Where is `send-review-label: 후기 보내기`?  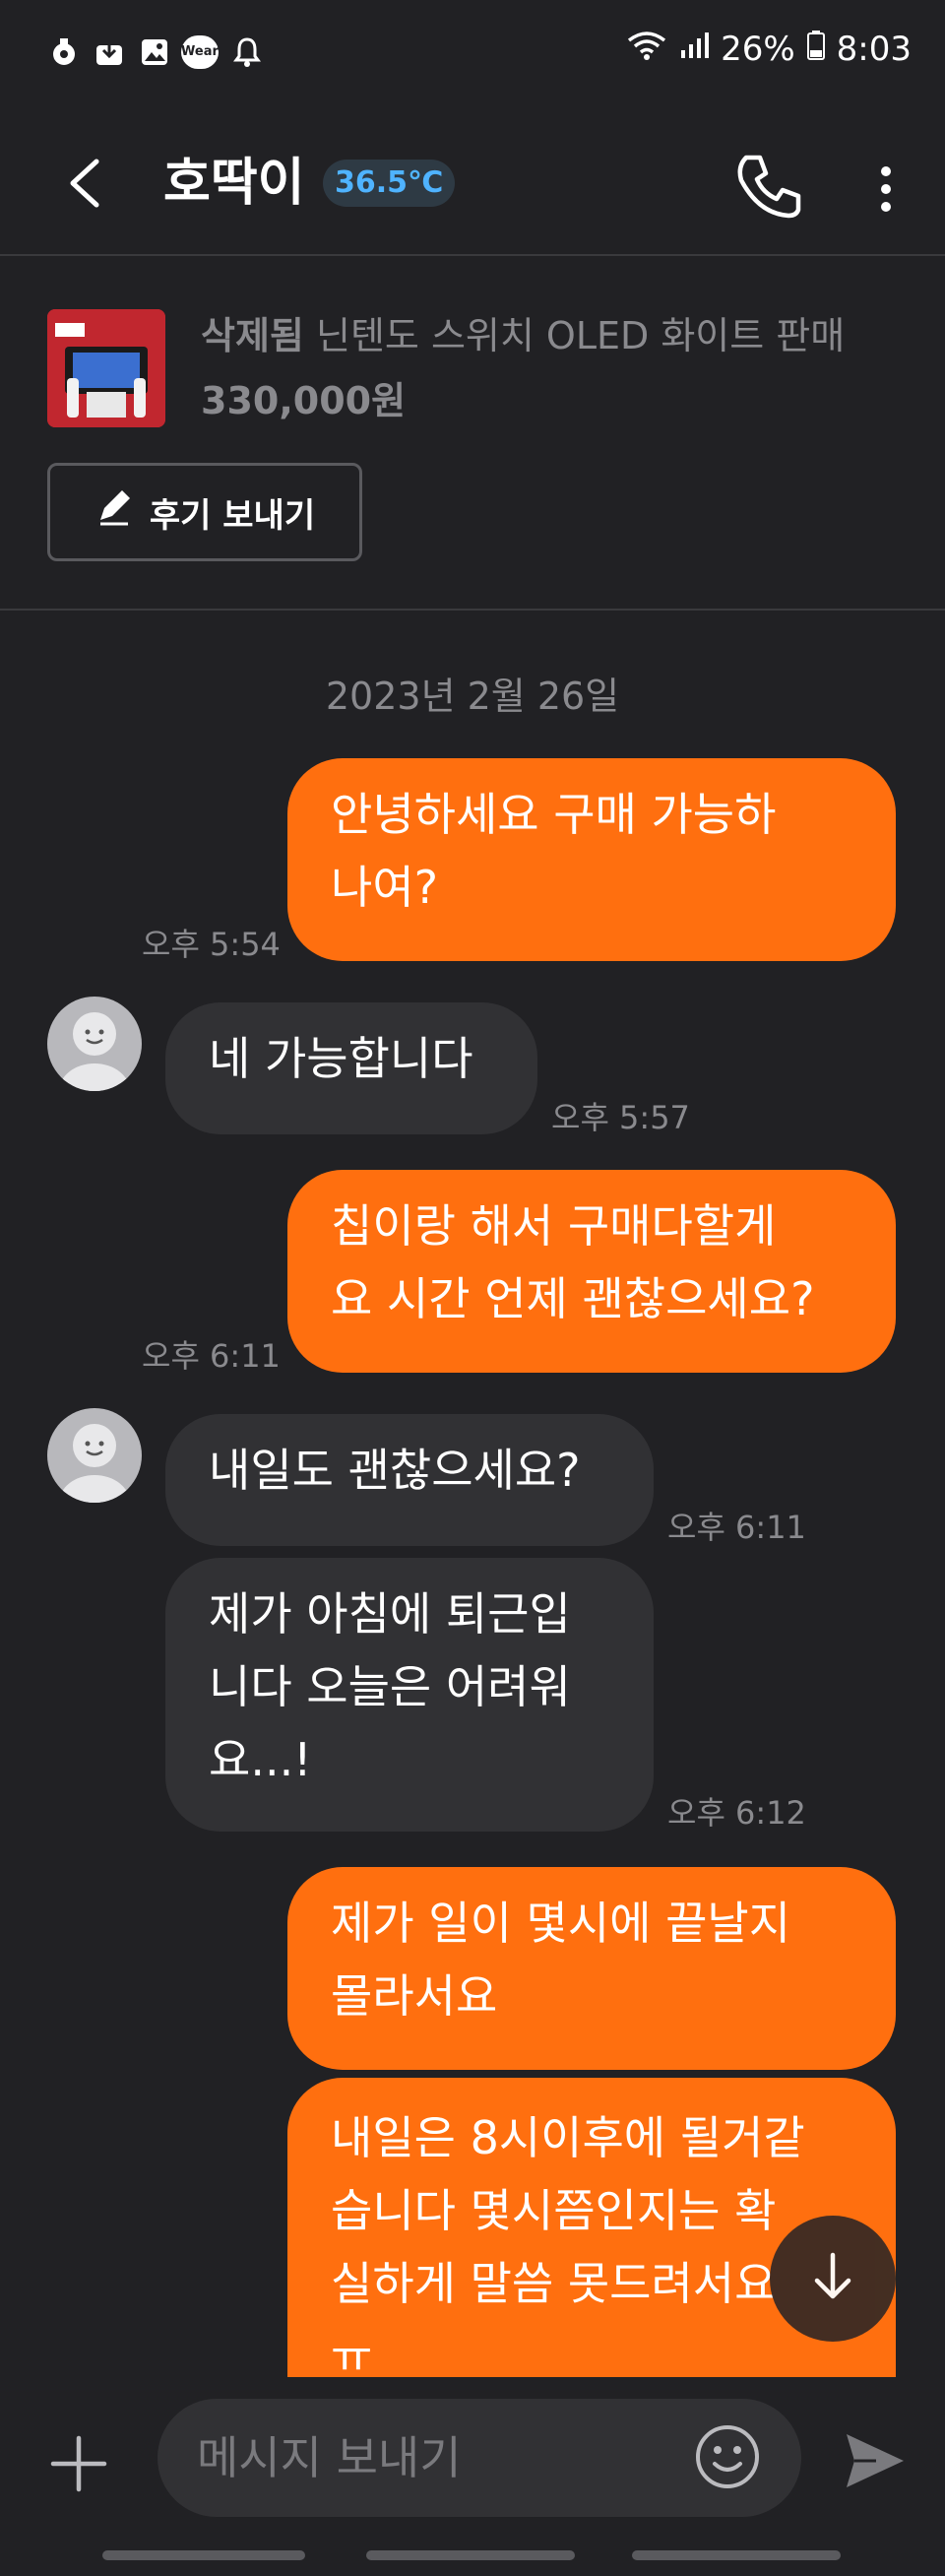 send-review-label: 후기 보내기 is located at coordinates (232, 515).